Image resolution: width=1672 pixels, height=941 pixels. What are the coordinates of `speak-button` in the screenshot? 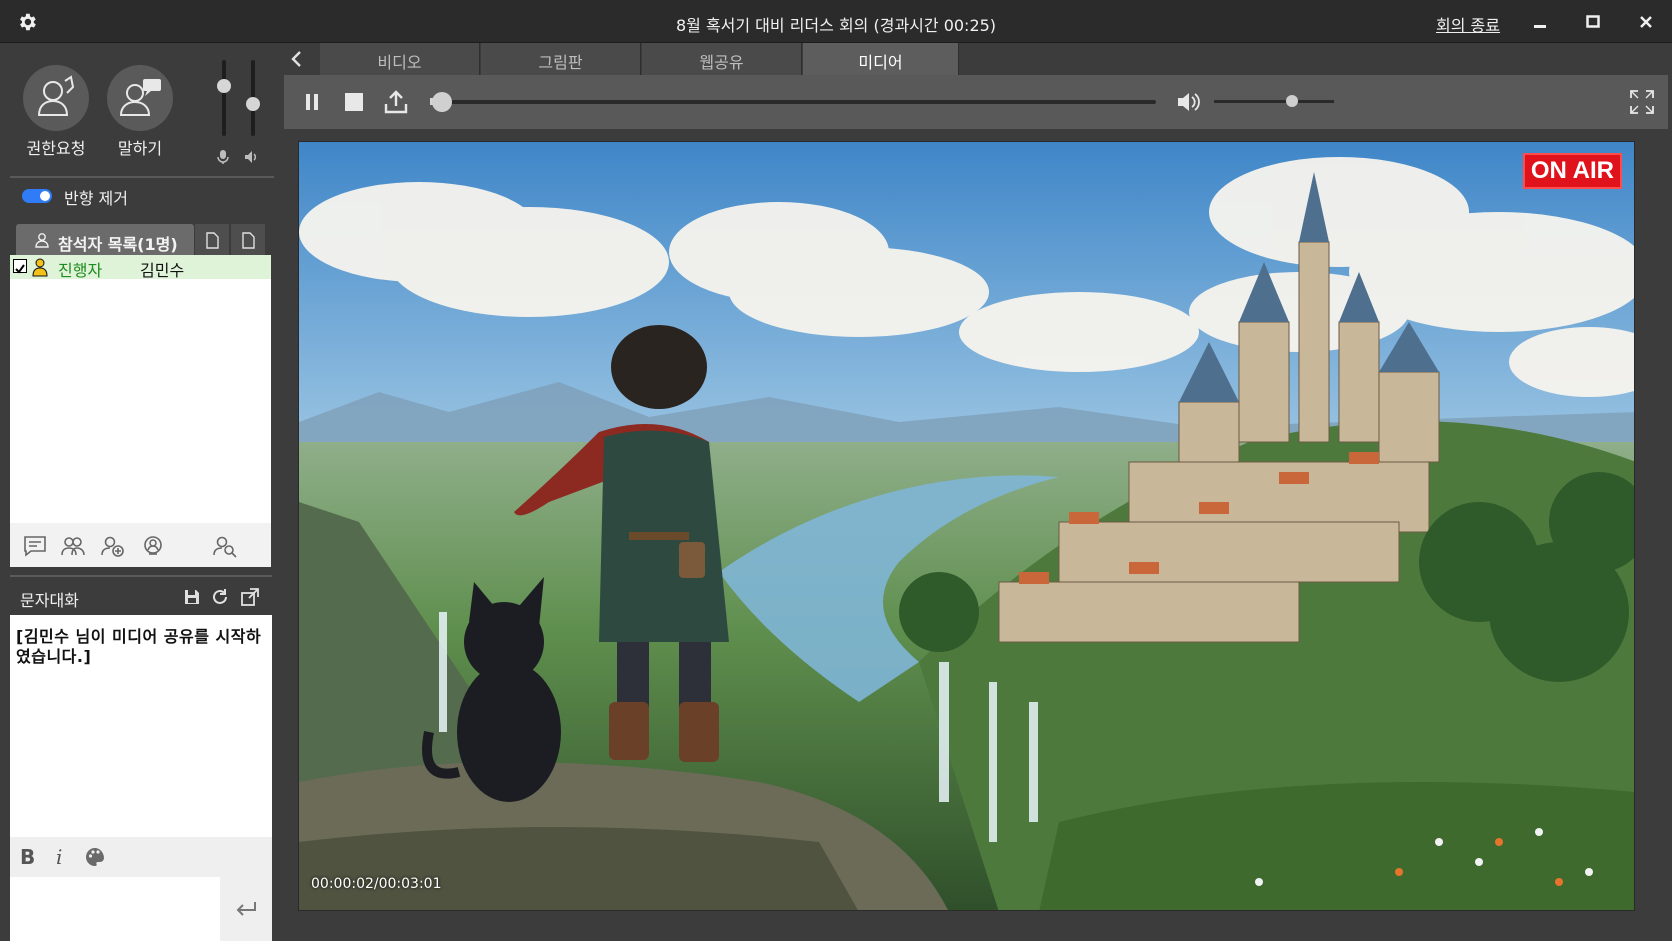 It's located at (140, 98).